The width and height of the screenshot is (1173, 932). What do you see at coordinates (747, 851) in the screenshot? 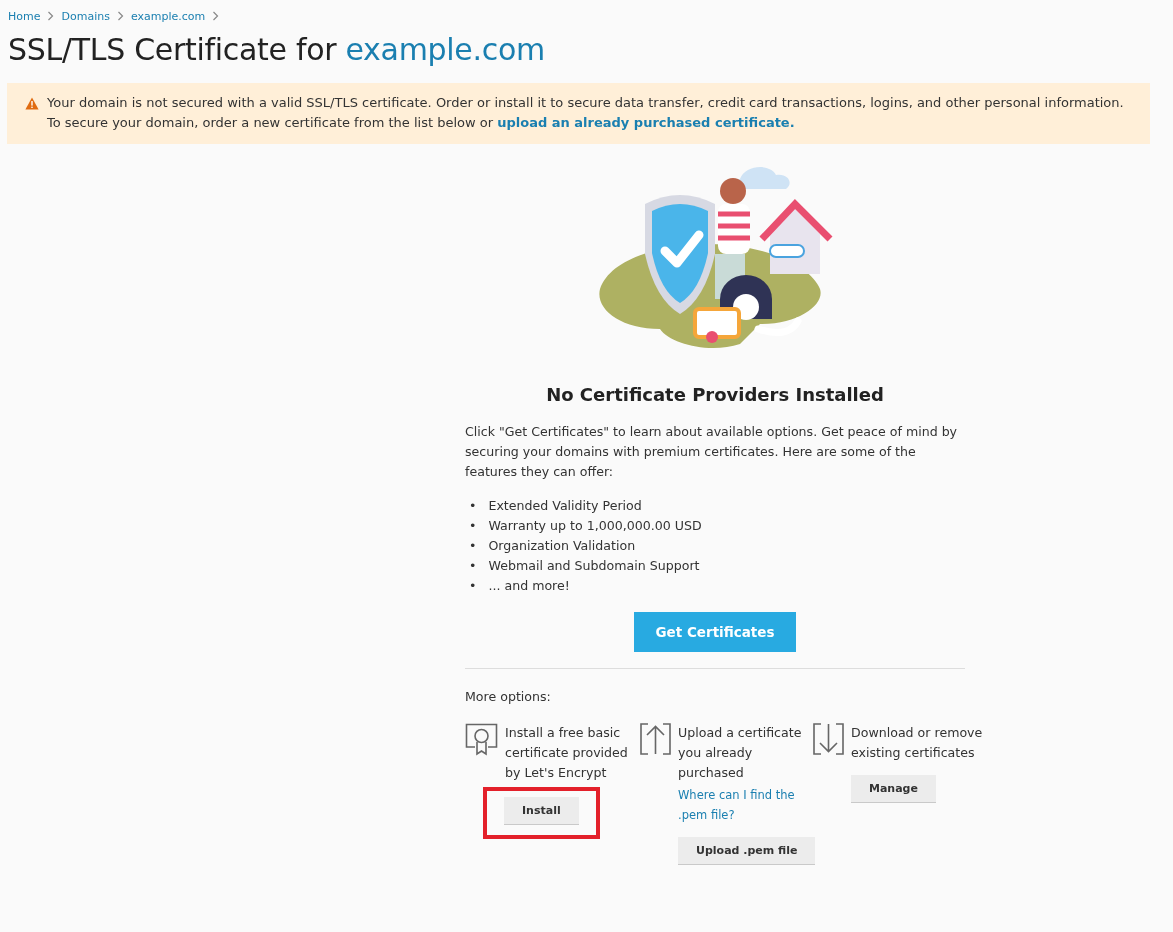
I see `option-button: Upload .pem file` at bounding box center [747, 851].